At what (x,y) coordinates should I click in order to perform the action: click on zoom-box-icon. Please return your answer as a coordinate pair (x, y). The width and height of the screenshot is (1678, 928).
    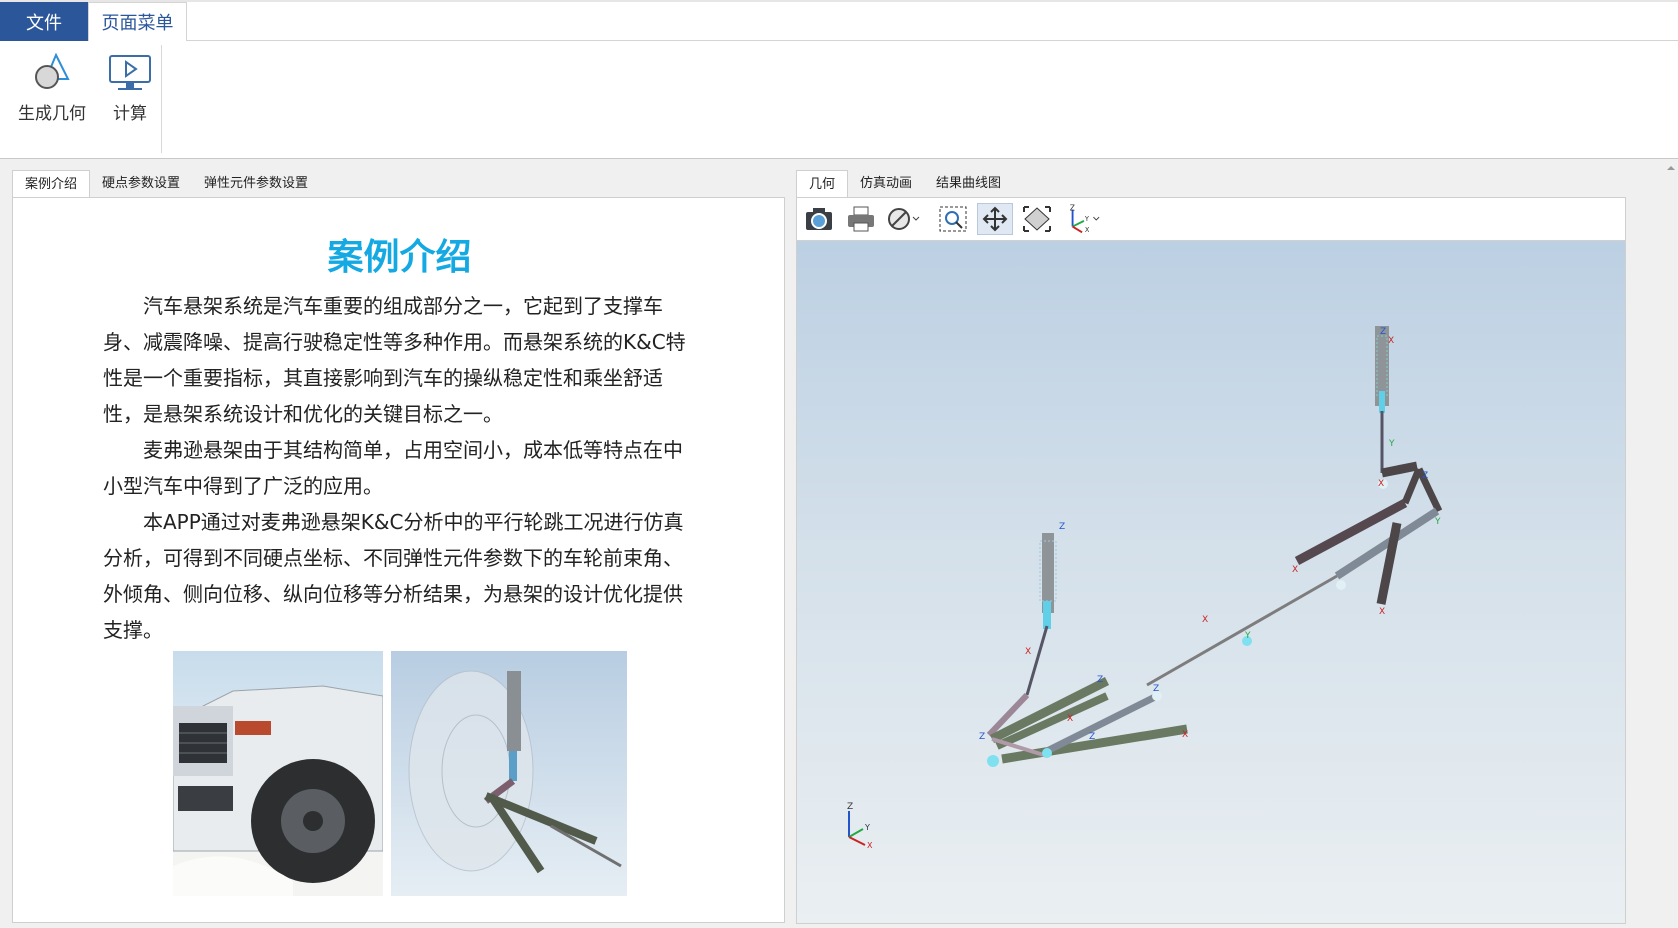
    Looking at the image, I should click on (953, 219).